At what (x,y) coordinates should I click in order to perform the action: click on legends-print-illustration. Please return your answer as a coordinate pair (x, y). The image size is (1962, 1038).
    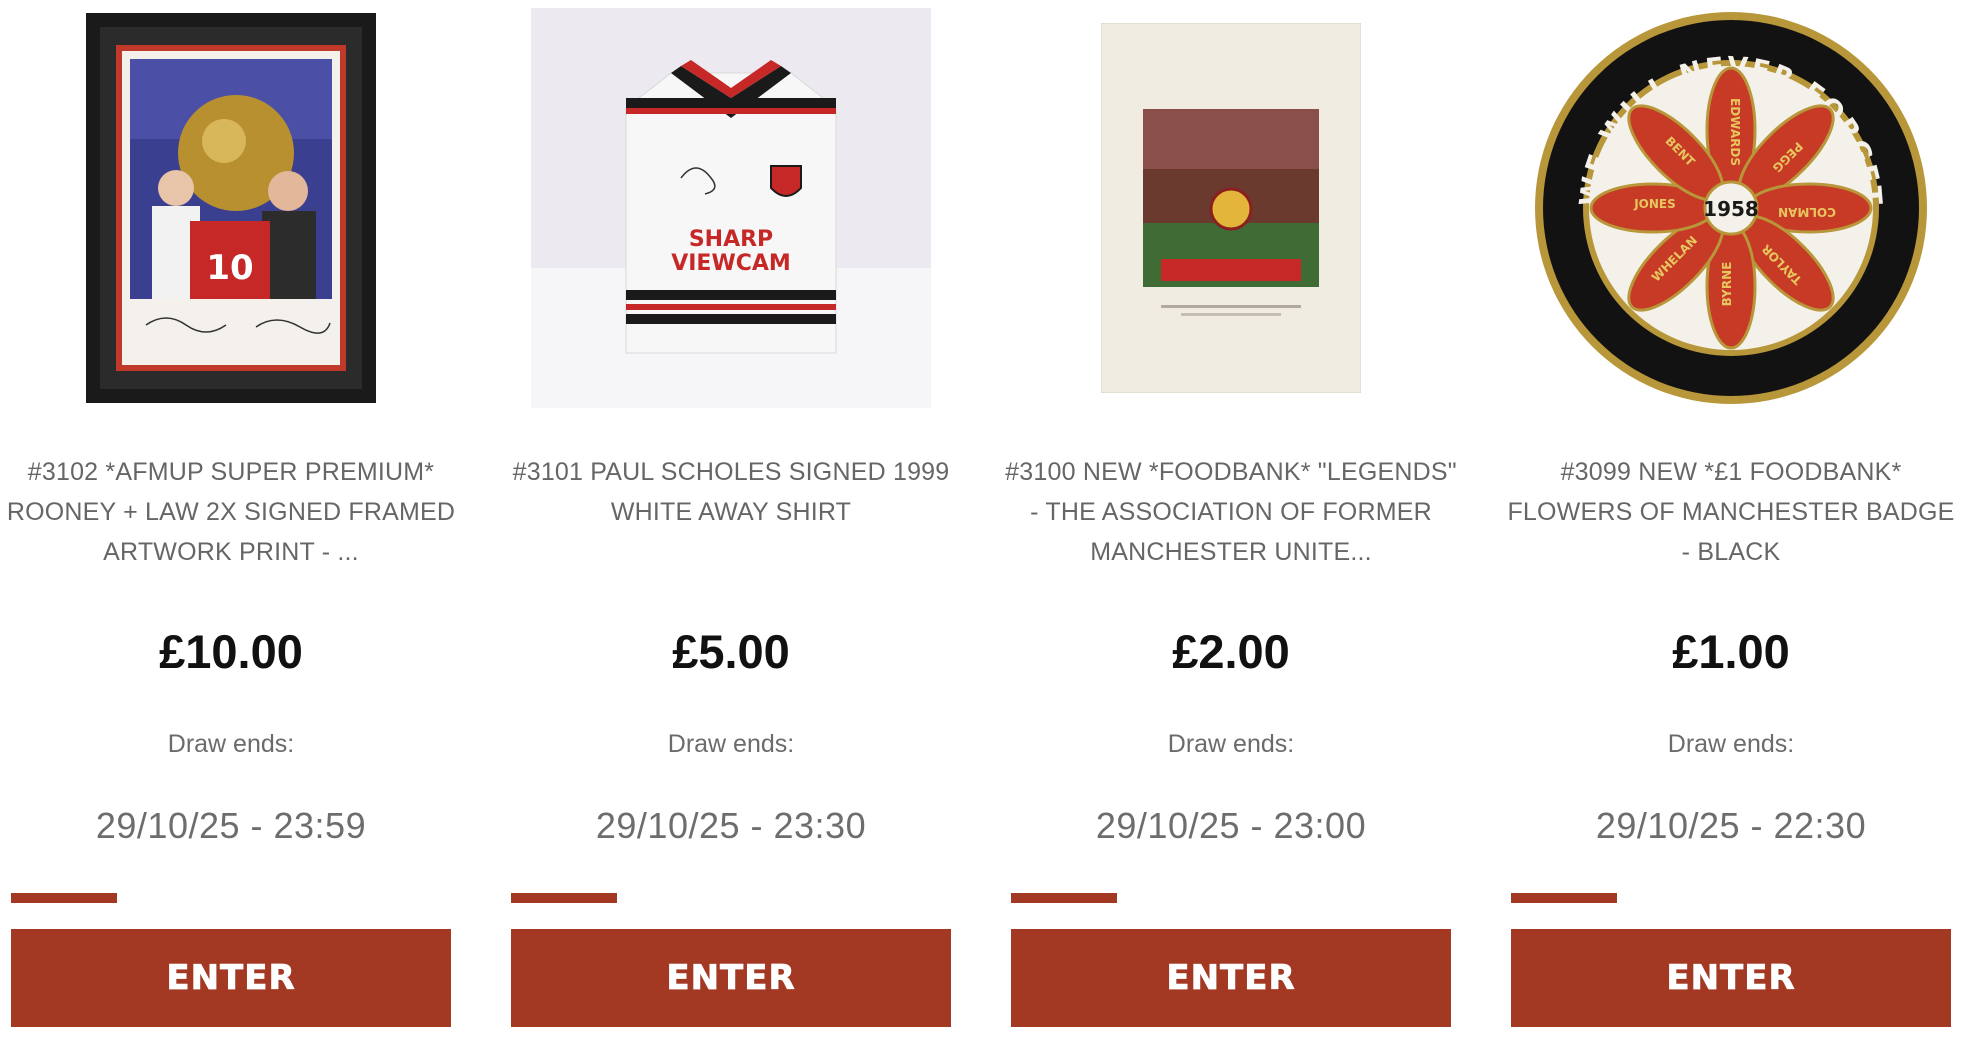
    Looking at the image, I should click on (1231, 208).